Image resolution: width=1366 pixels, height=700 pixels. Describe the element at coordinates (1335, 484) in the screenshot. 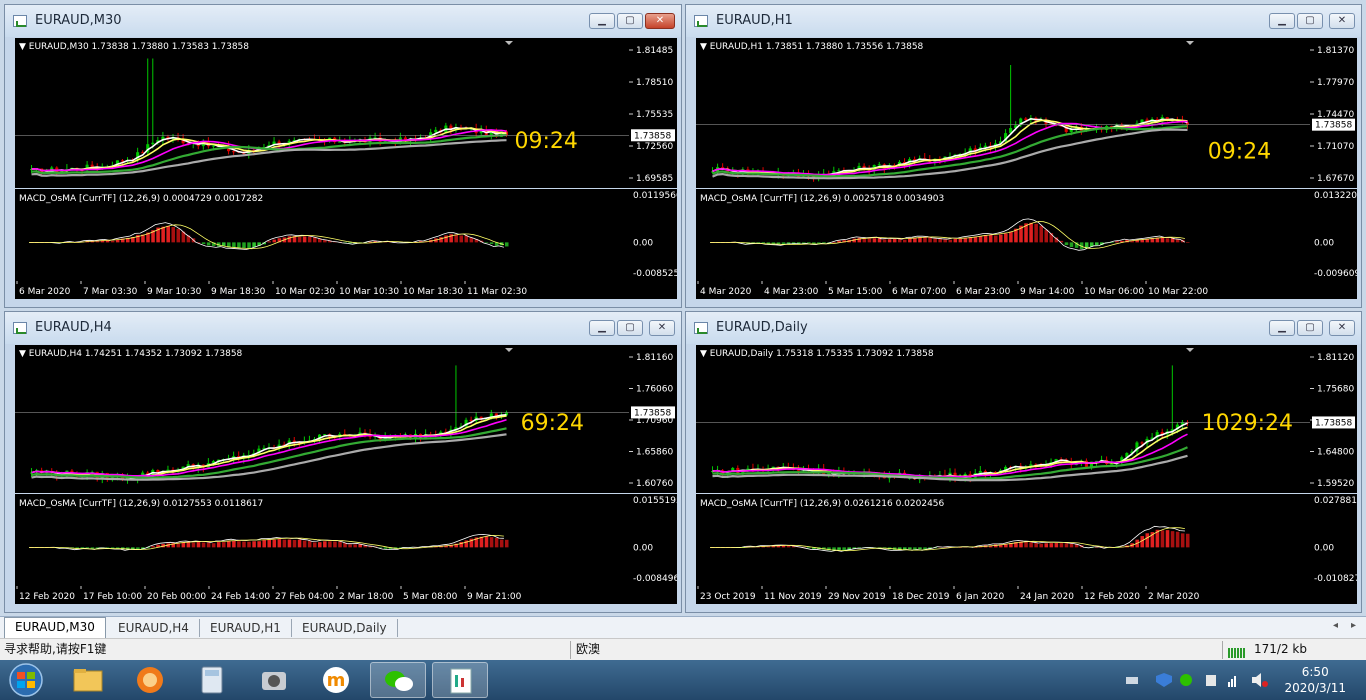

I see `price-tick-label: 1.59520` at that location.